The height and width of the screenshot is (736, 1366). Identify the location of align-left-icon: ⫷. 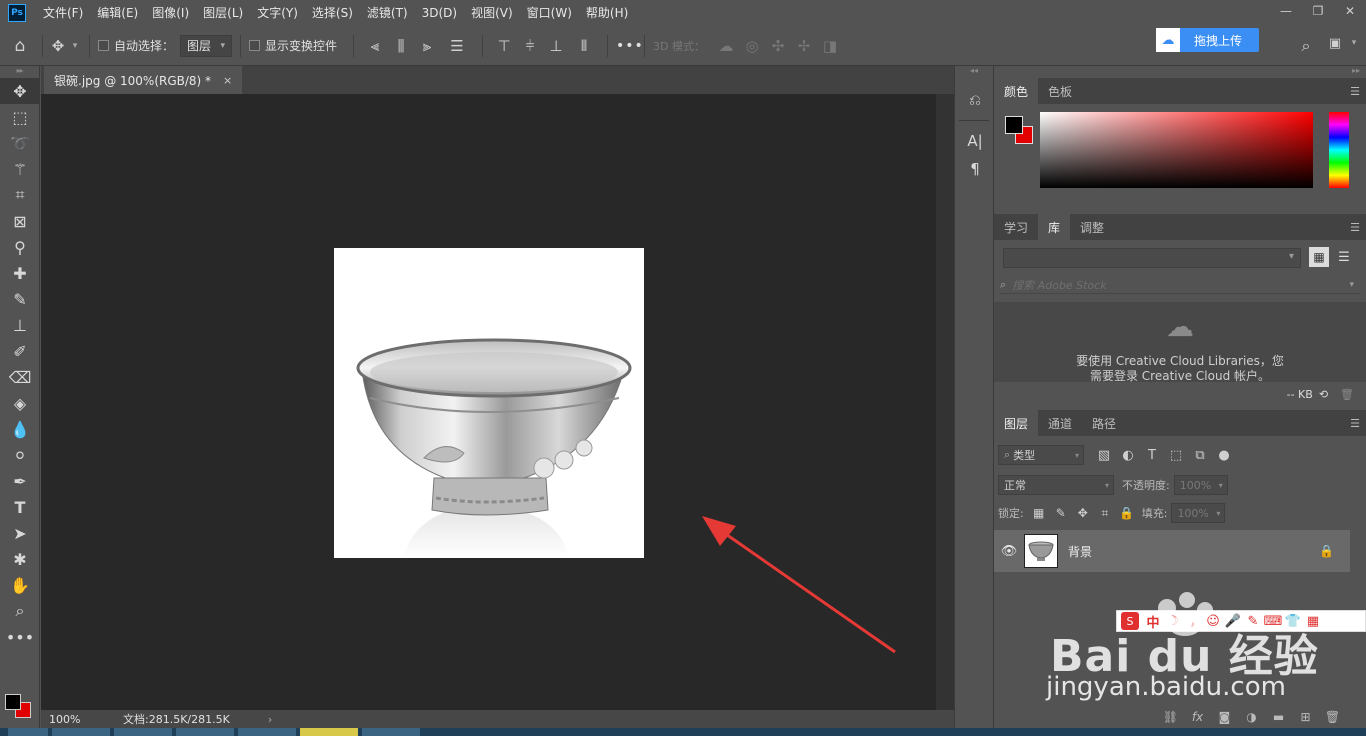
(375, 46).